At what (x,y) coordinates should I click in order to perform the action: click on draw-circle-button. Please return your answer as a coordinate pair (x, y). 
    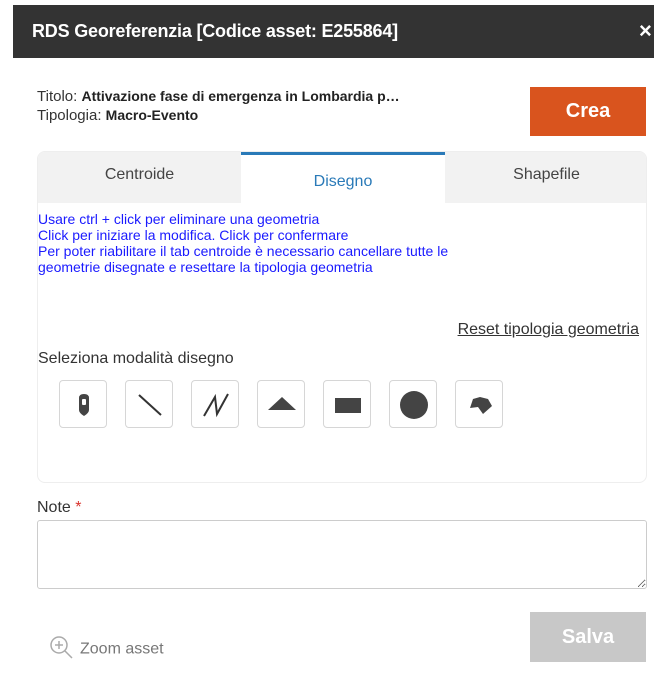
    Looking at the image, I should click on (413, 404).